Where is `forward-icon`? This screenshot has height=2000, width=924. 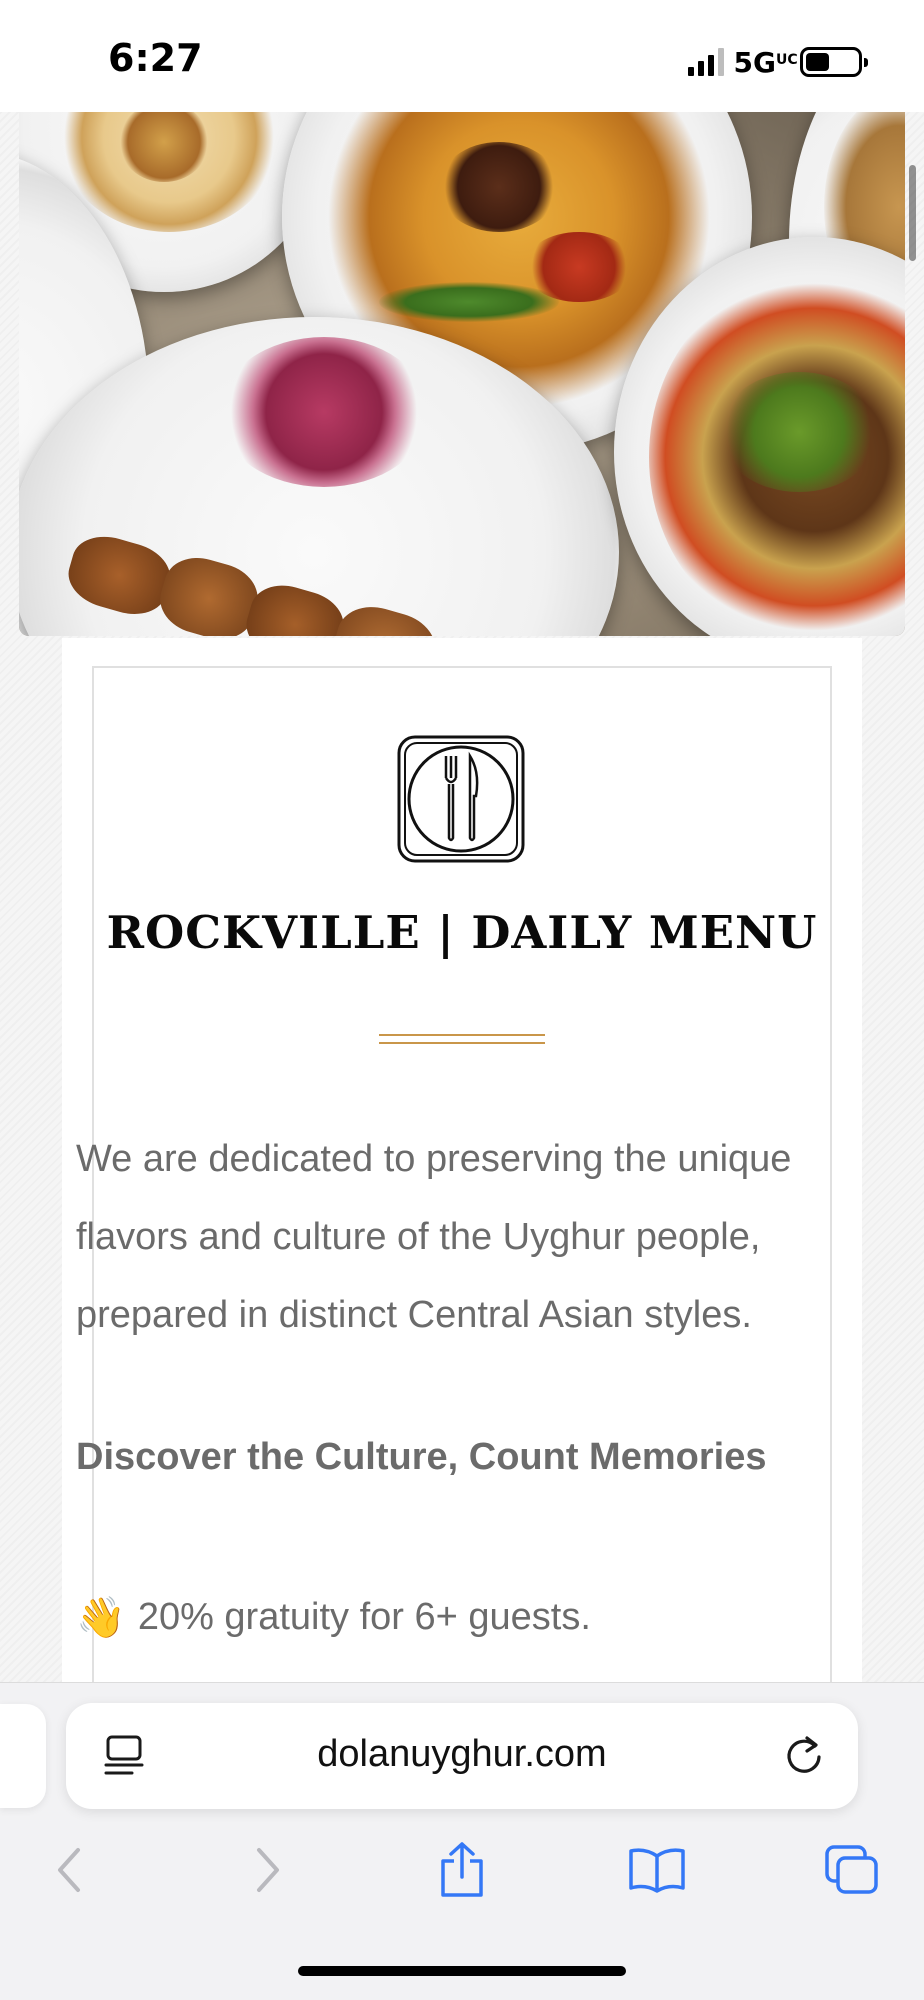
forward-icon is located at coordinates (268, 1870).